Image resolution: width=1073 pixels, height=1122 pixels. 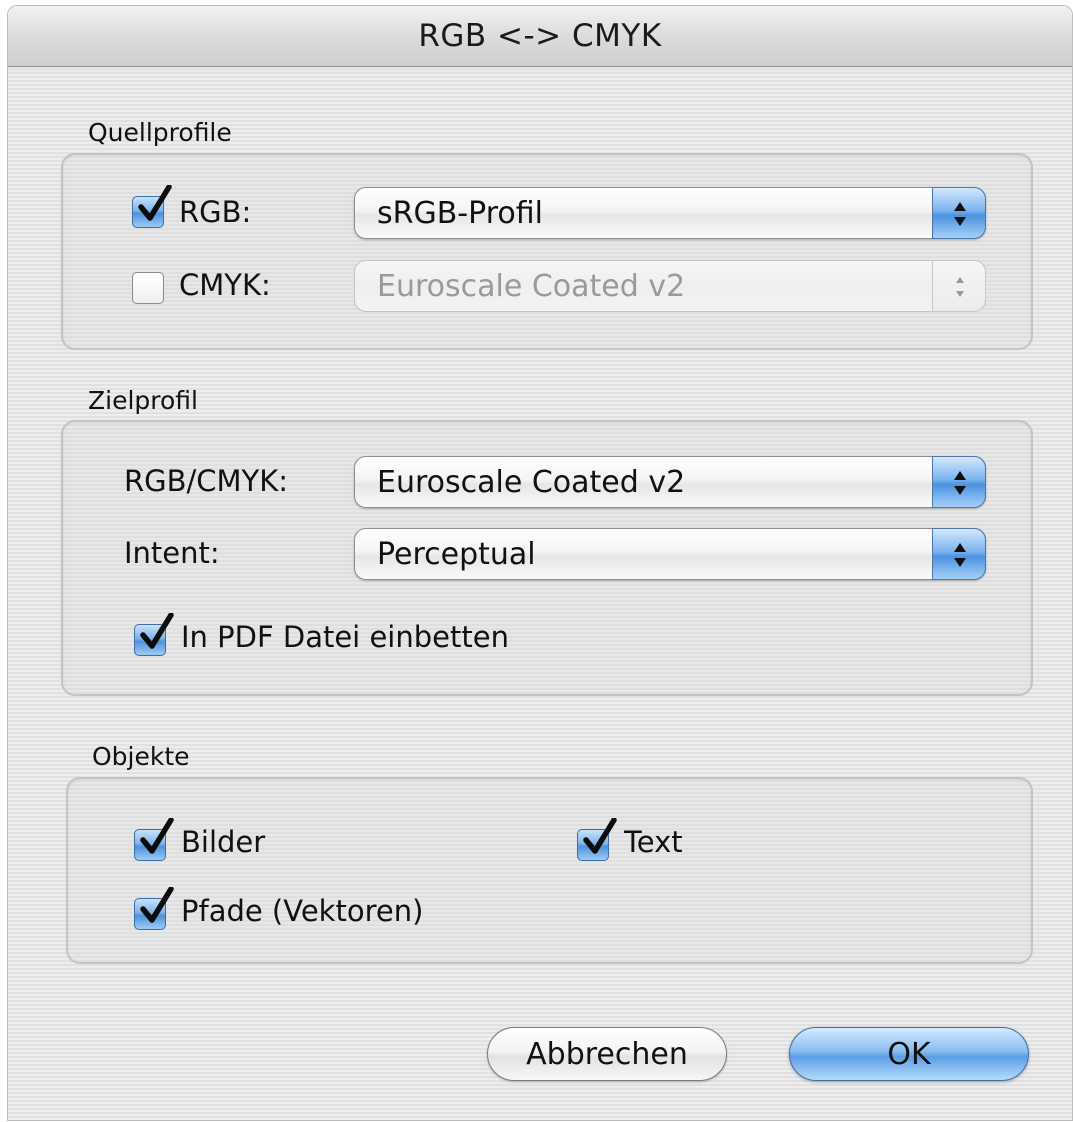 I want to click on cancel-button-label: Abbrechen, so click(x=607, y=1054).